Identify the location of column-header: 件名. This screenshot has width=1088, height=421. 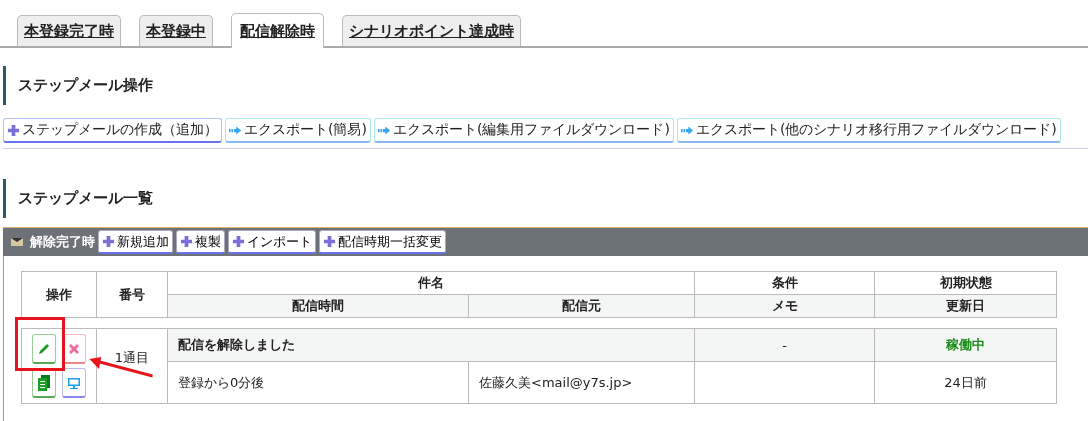
(431, 283).